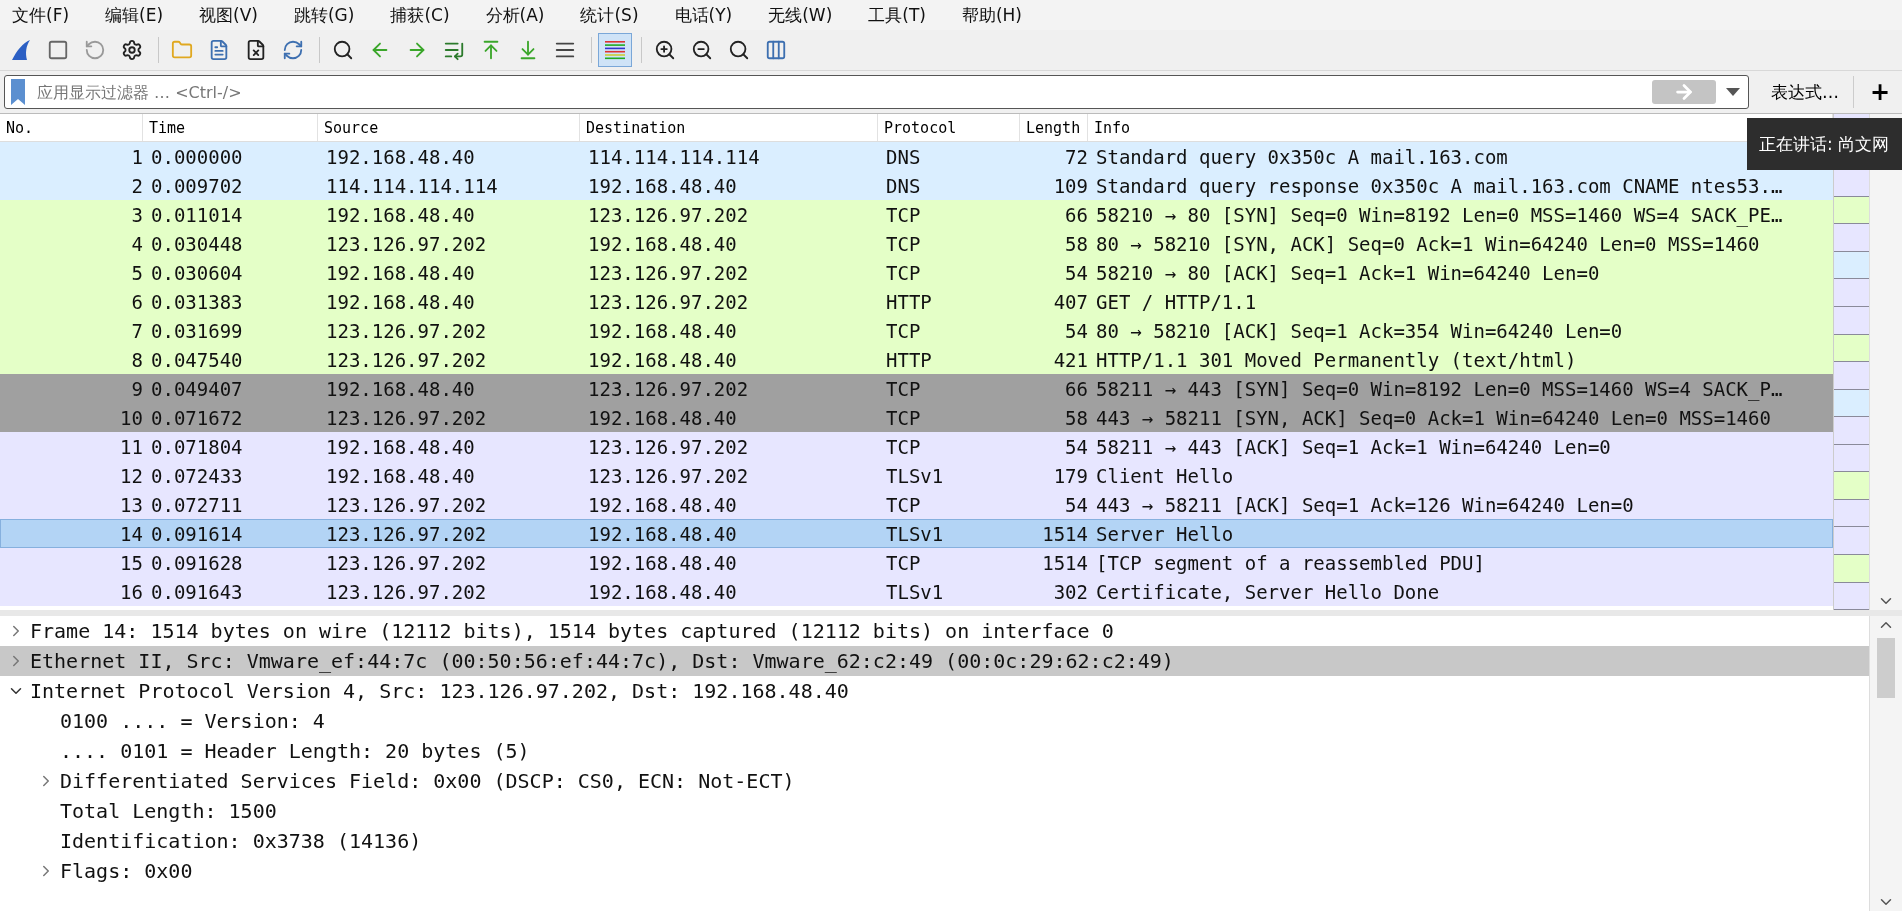 The height and width of the screenshot is (911, 1902). Describe the element at coordinates (934, 751) in the screenshot. I see `tree-row: .... 0101 = Header Length: 20 bytes (5)` at that location.